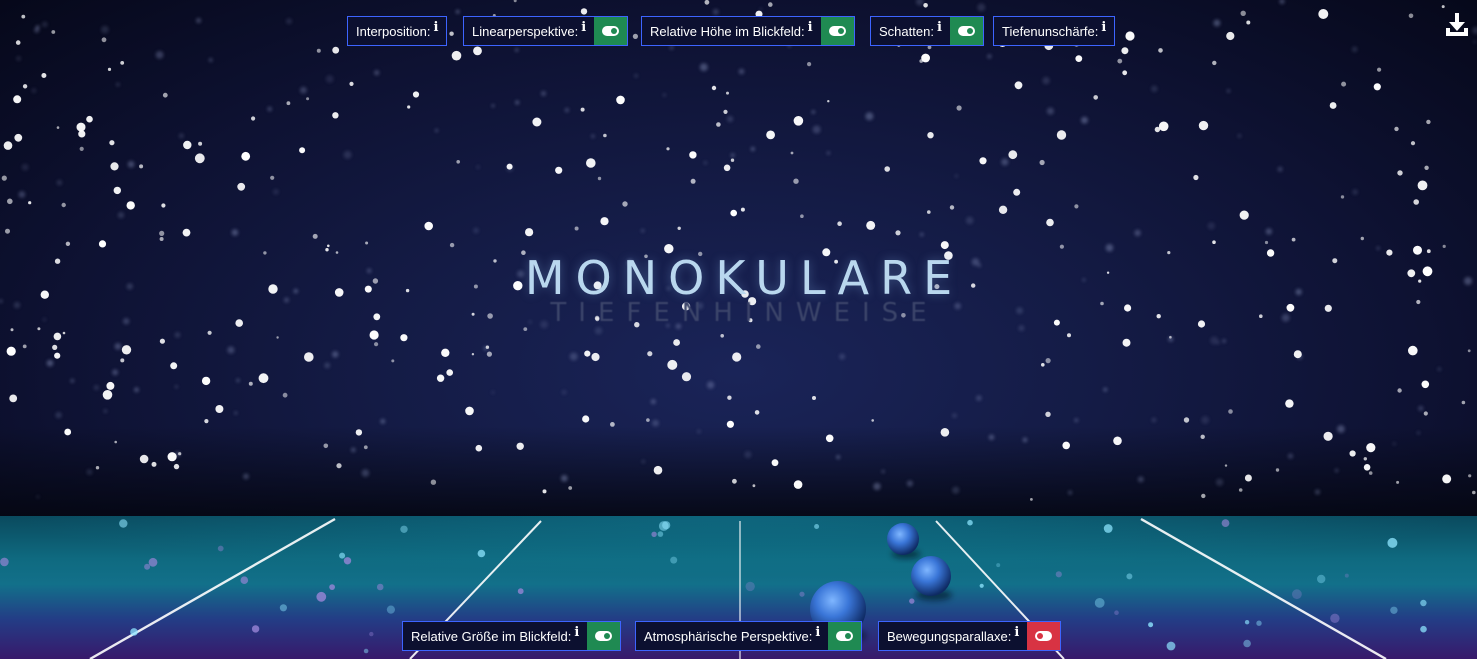 The width and height of the screenshot is (1477, 659). Describe the element at coordinates (611, 31) in the screenshot. I see `toggle-linearperspektive` at that location.